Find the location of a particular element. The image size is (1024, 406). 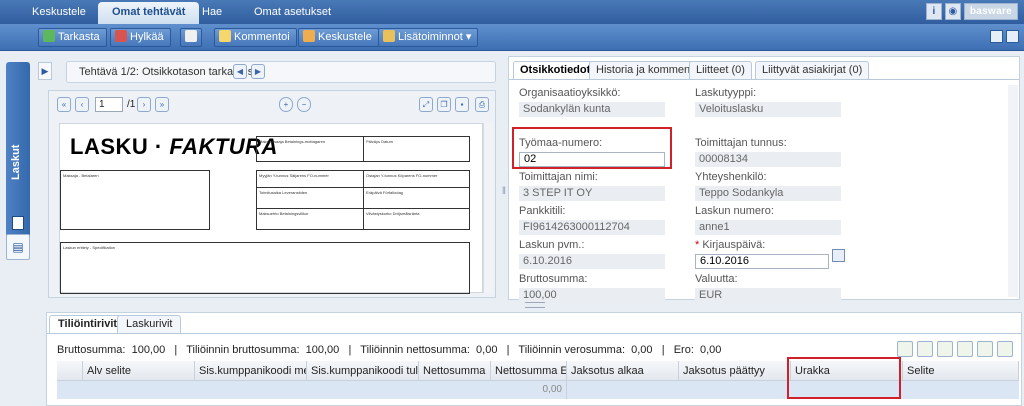

details-scrollbar is located at coordinates (1013, 191).